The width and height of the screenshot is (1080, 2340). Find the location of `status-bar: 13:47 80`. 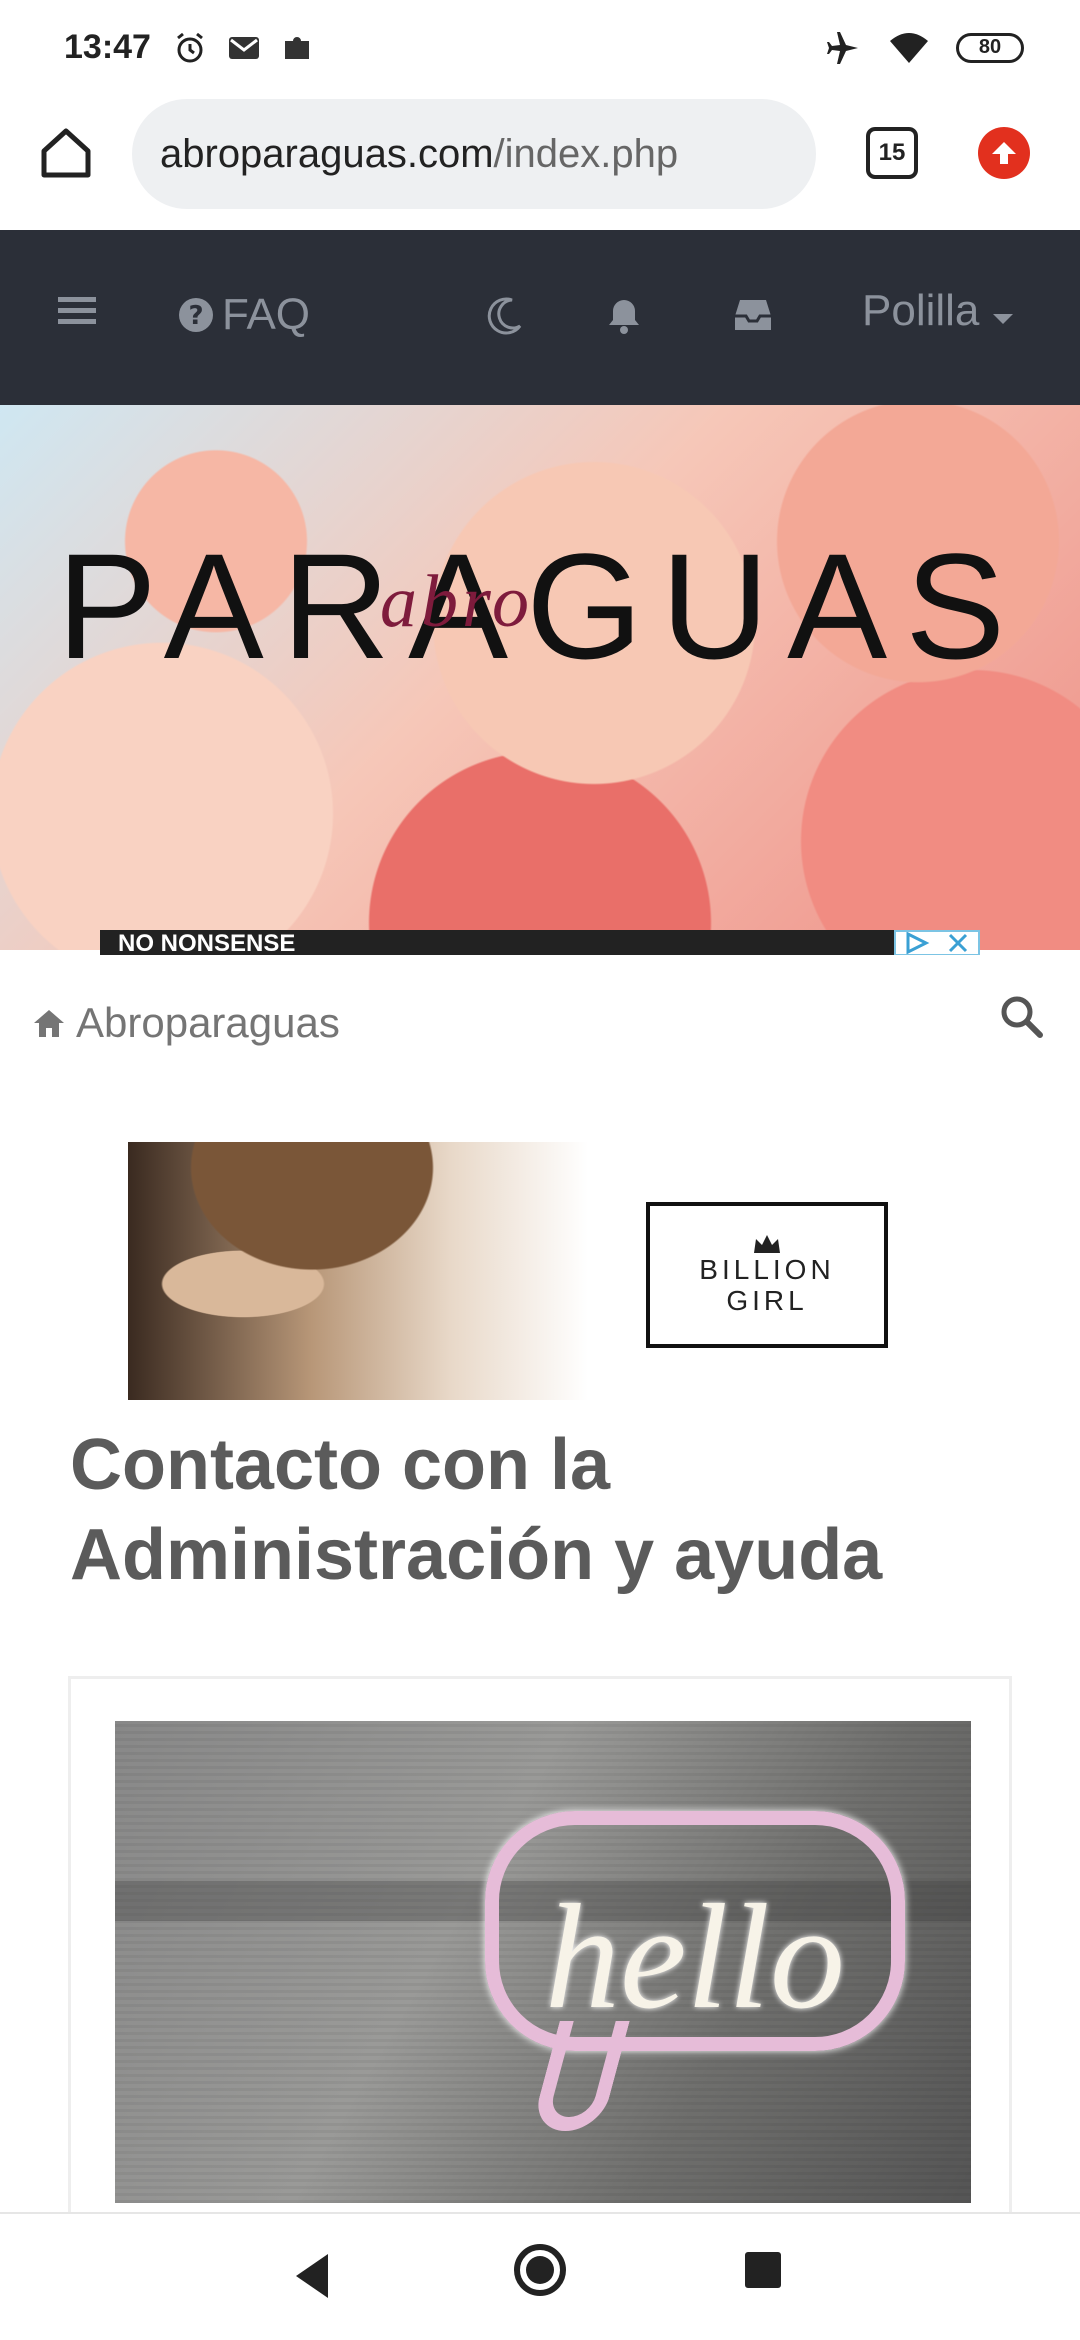

status-bar: 13:47 80 is located at coordinates (540, 47).